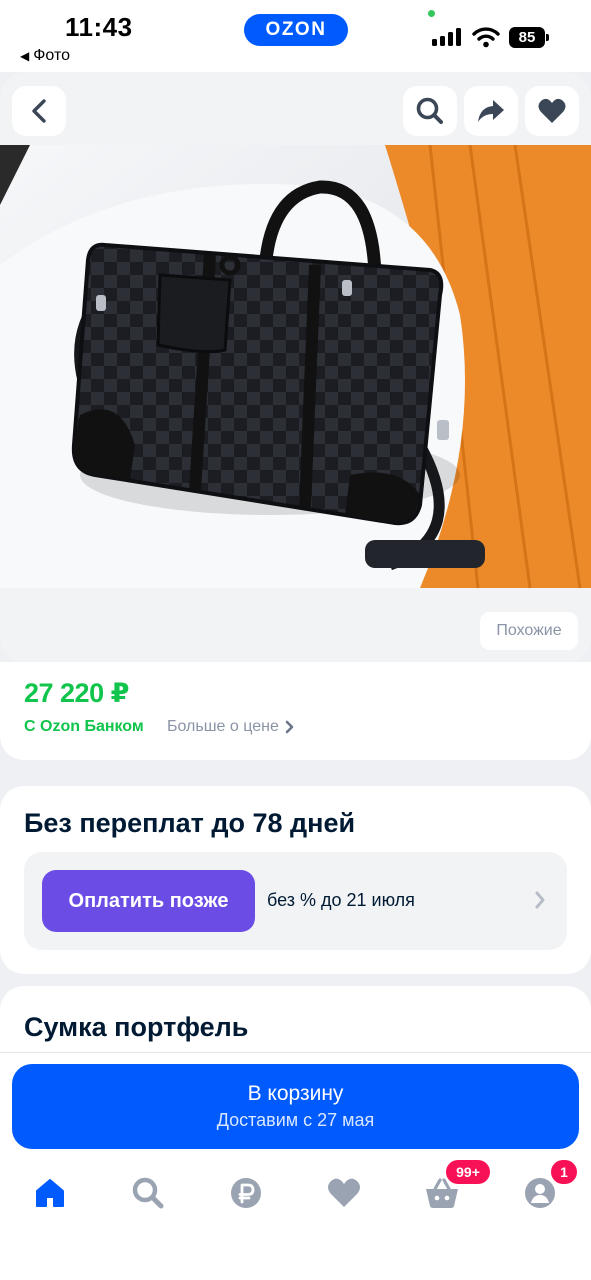 The width and height of the screenshot is (591, 1280). I want to click on add-to-cart-button: В корзину Доставим с 27 мая, so click(295, 1106).